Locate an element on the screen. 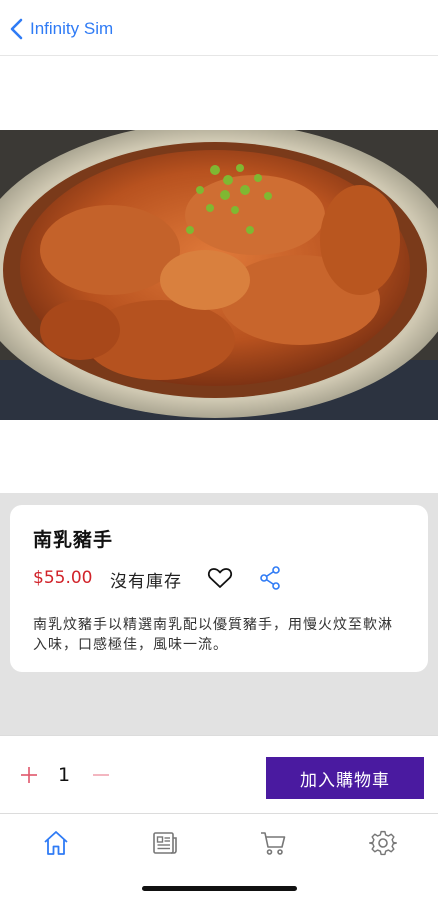 The height and width of the screenshot is (900, 438). tab-cart is located at coordinates (273, 843).